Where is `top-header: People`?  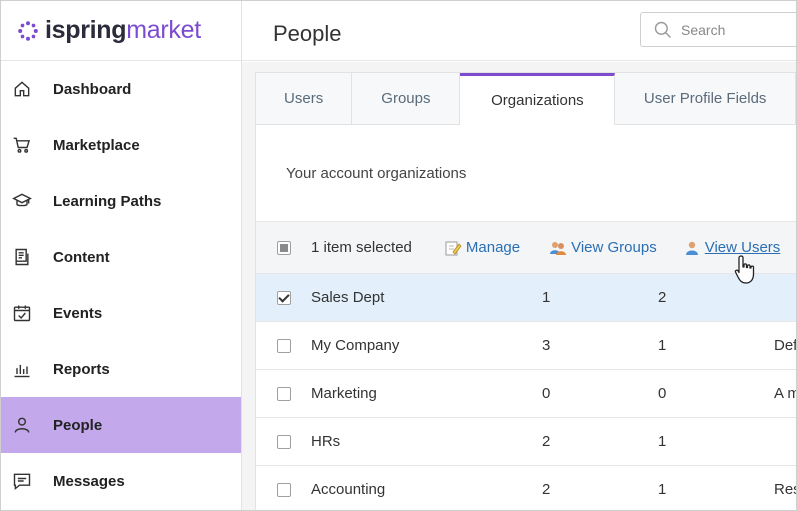
top-header: People is located at coordinates (519, 31).